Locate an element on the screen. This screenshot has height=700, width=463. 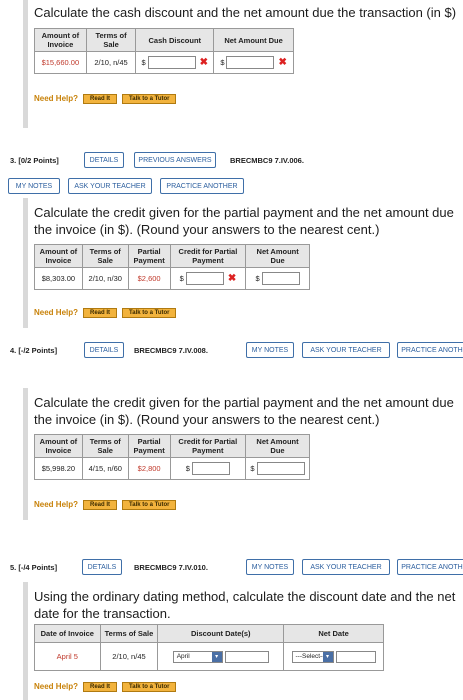
partial-payment-value: $2,800 is located at coordinates (149, 468).